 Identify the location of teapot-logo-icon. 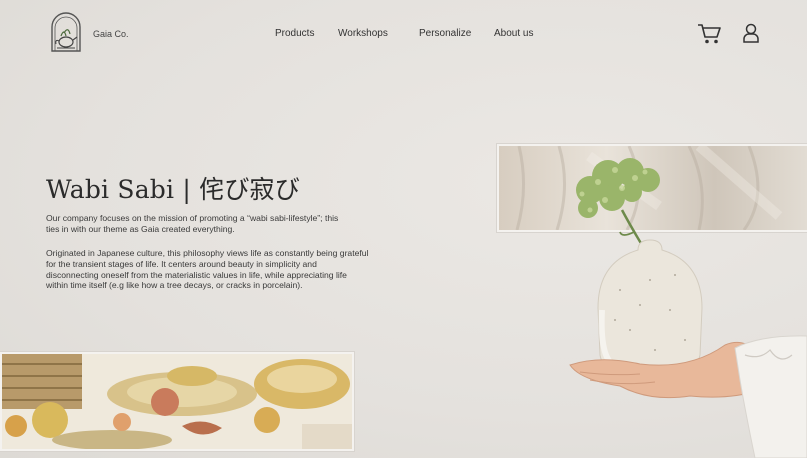
(66, 32).